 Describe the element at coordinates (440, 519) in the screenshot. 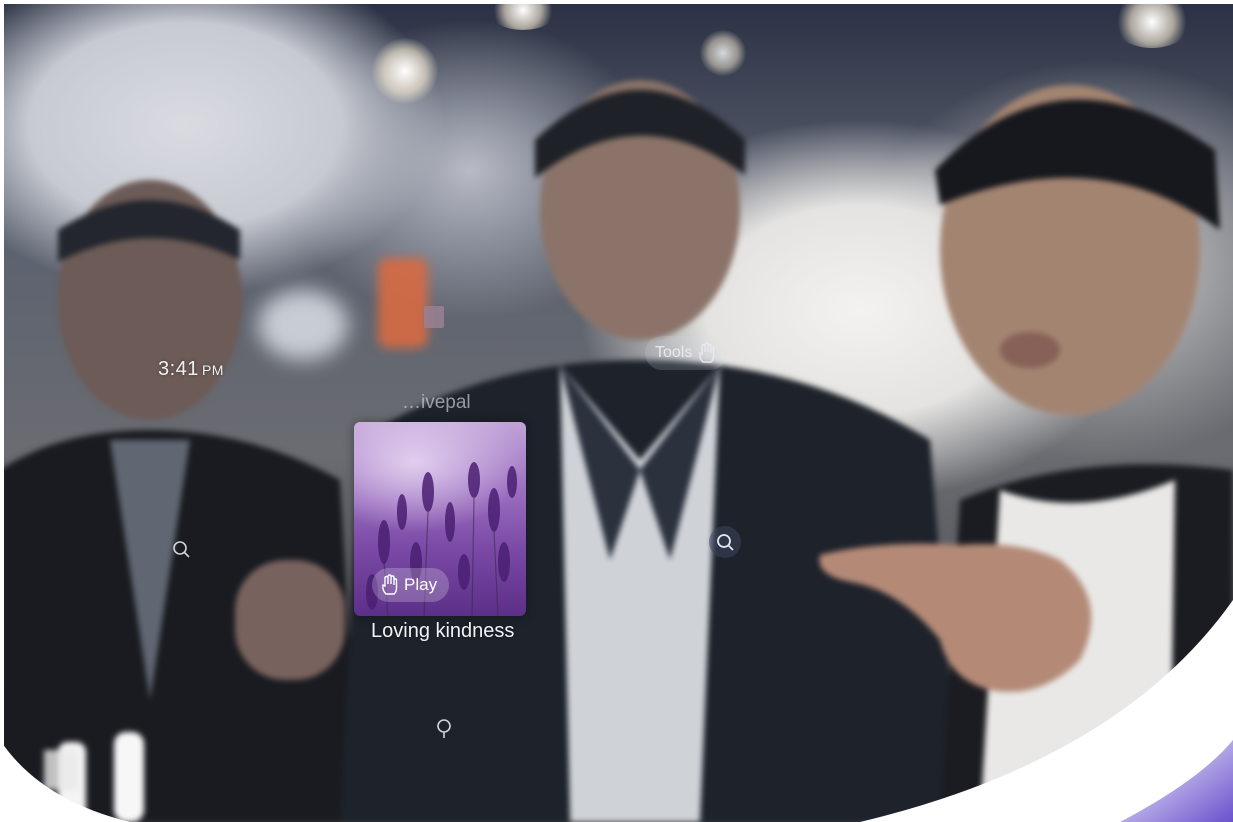

I see `meditation-card: Play` at that location.